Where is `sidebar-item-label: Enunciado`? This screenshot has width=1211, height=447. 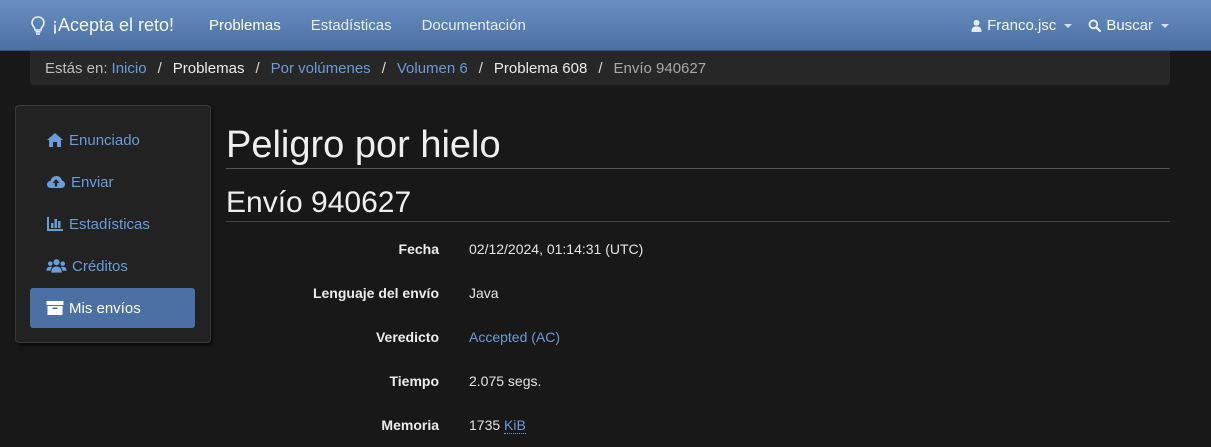 sidebar-item-label: Enunciado is located at coordinates (104, 140).